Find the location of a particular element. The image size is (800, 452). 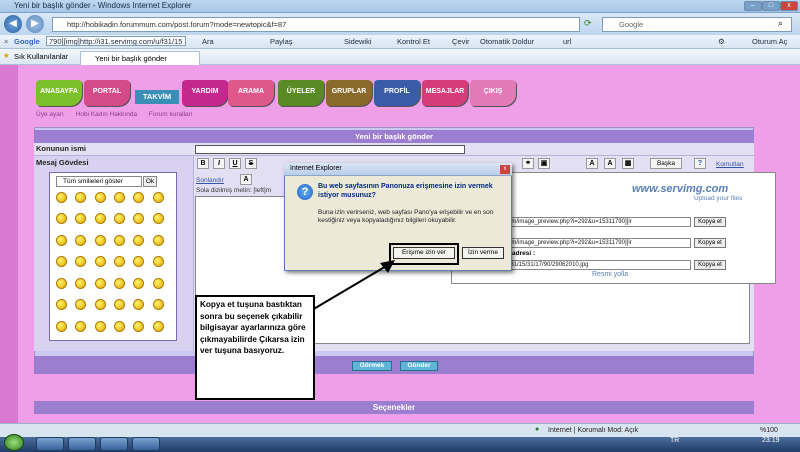

copy-button-1: Kopya et is located at coordinates (710, 222).